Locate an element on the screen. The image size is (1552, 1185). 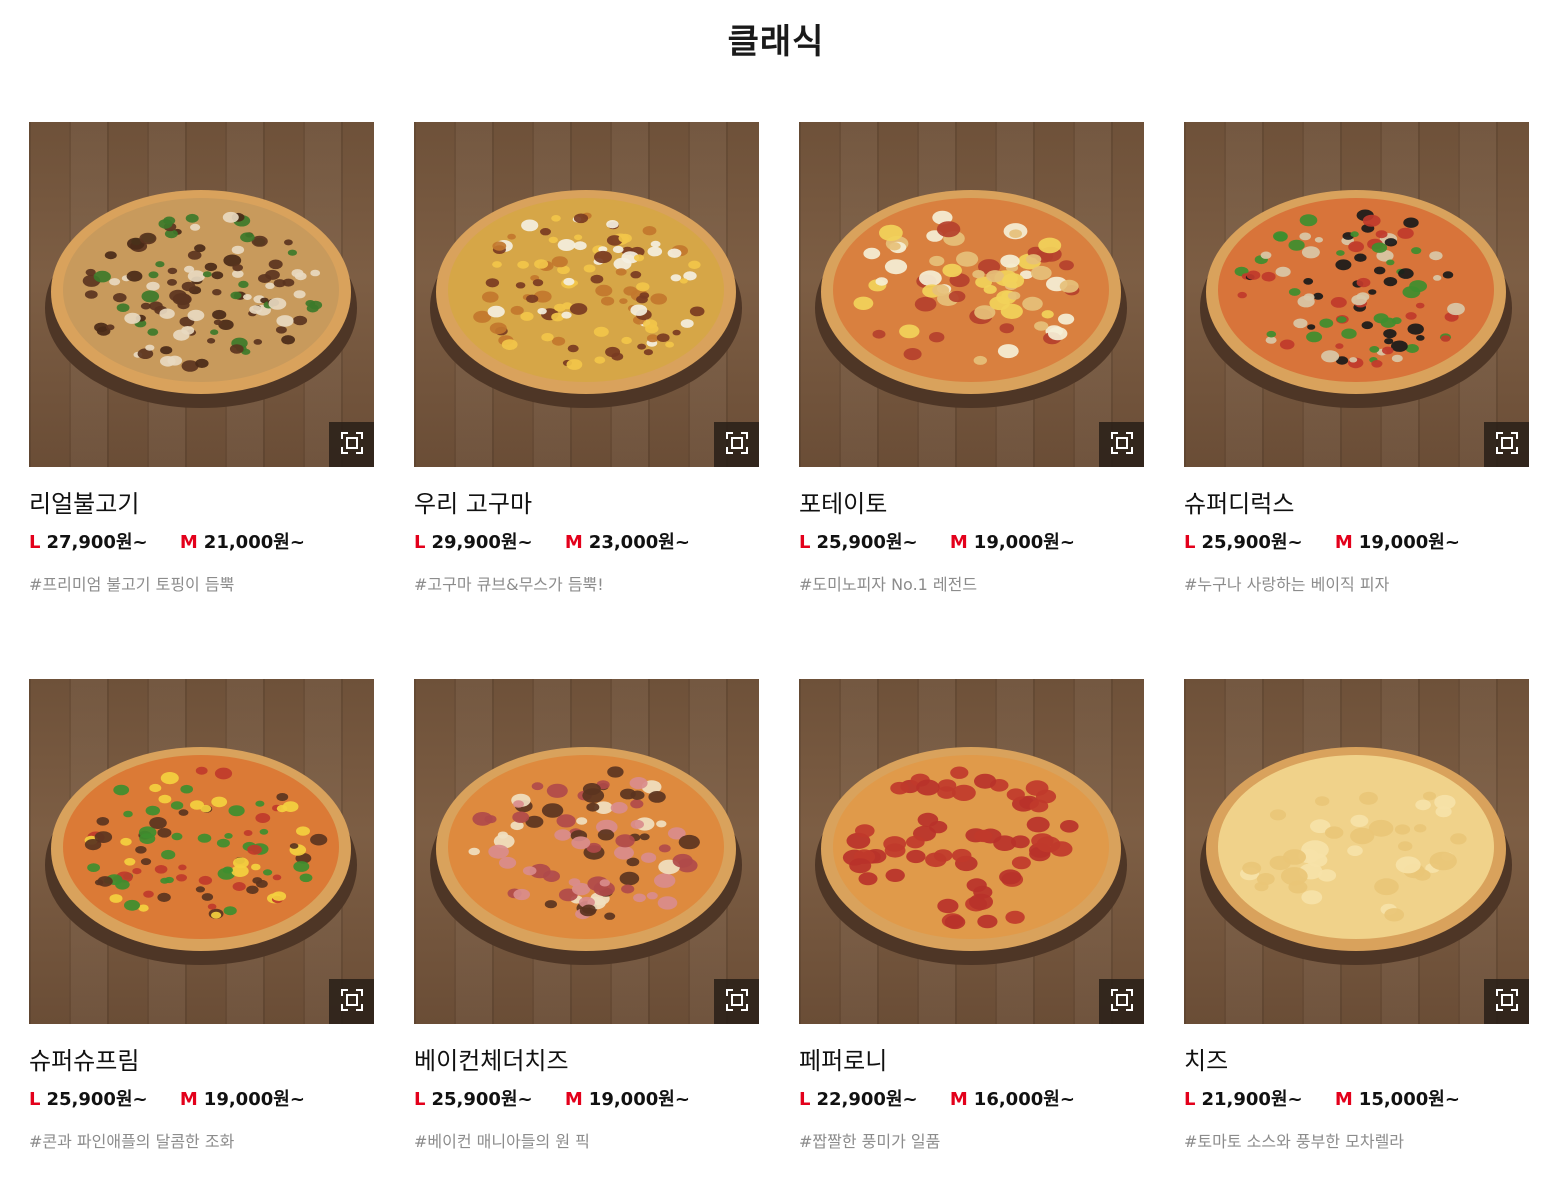
product-prices: L 29,900원~ M 23,000원~ is located at coordinates (586, 543).